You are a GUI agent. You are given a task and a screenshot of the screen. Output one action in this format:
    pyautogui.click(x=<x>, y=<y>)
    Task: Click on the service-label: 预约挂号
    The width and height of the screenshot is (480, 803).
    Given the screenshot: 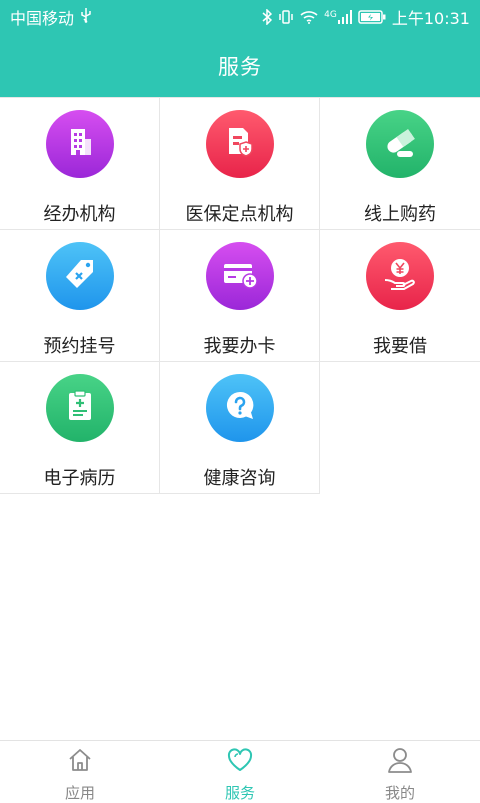 What is the action you would take?
    pyautogui.click(x=79, y=346)
    